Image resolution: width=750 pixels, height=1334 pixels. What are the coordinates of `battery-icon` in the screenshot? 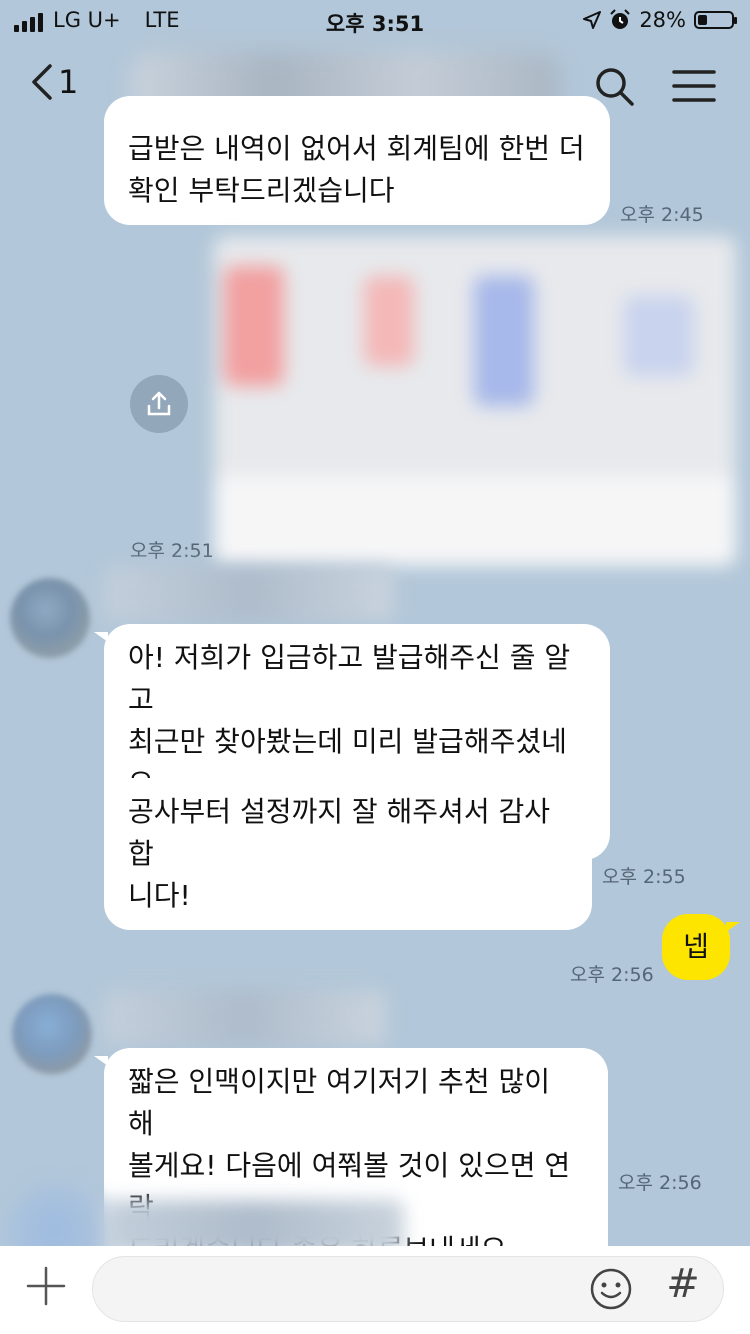 It's located at (715, 20).